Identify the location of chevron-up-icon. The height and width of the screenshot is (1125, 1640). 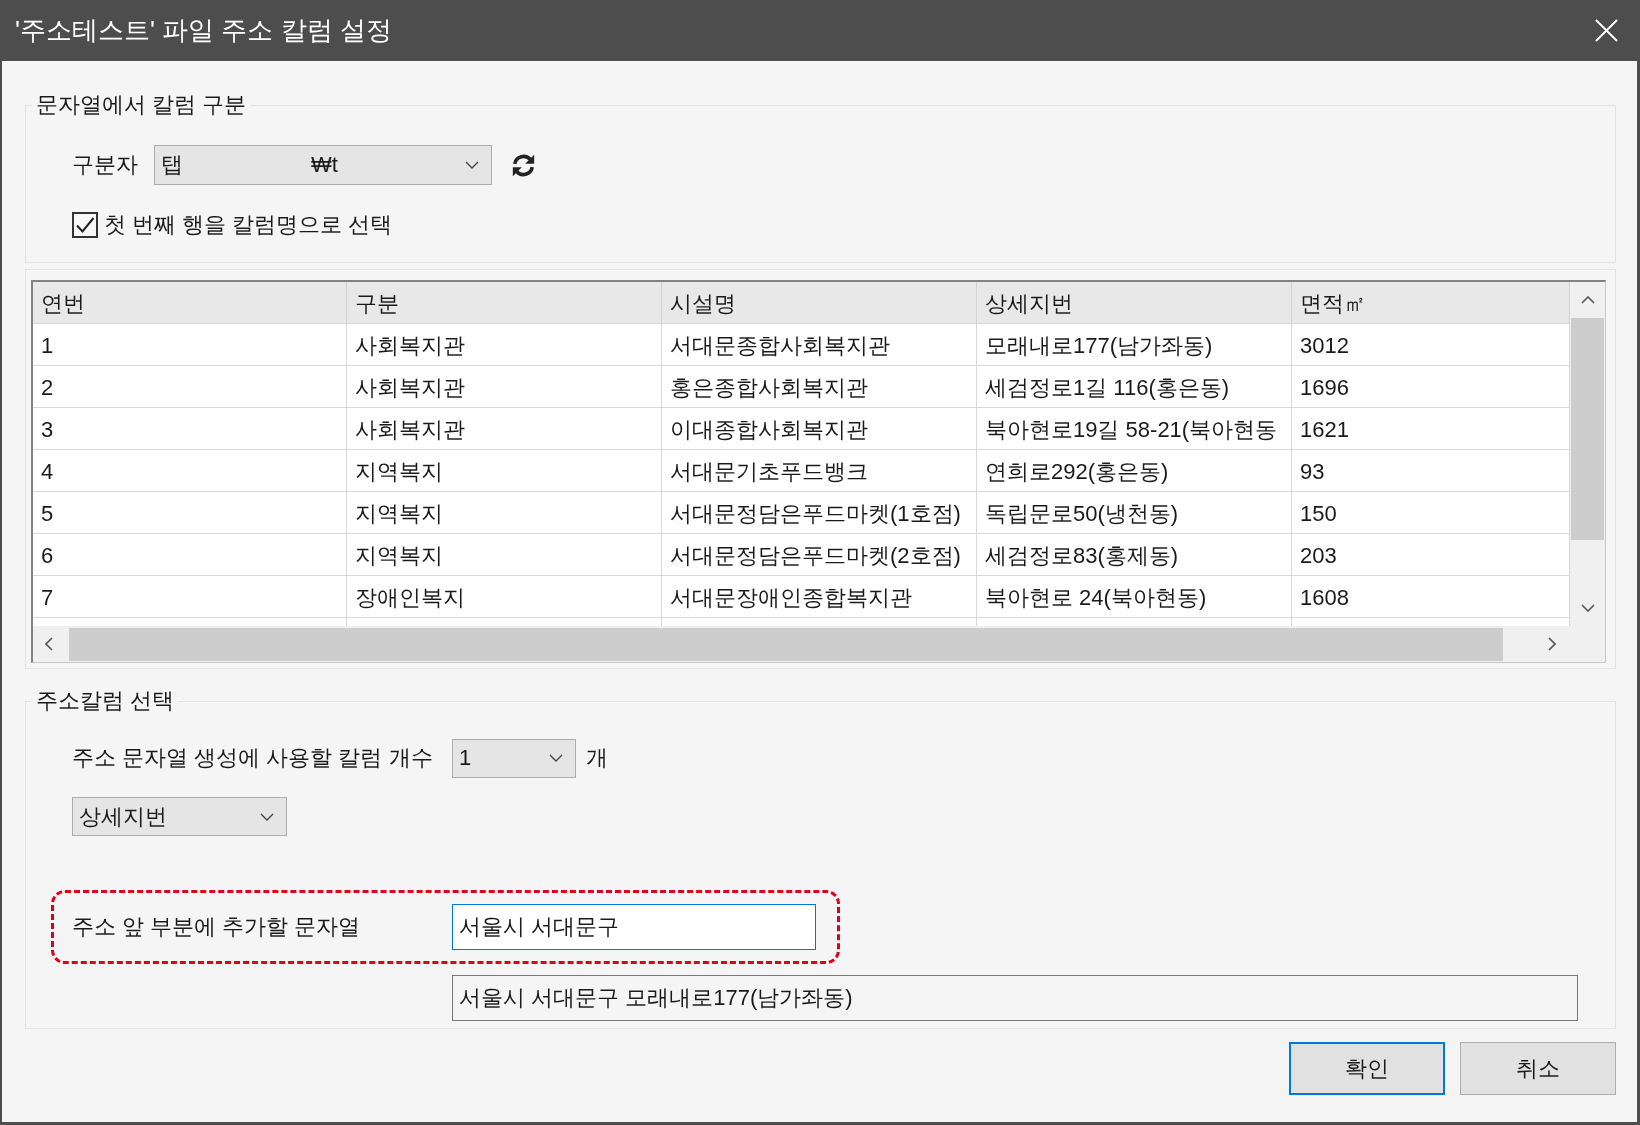
(1587, 300).